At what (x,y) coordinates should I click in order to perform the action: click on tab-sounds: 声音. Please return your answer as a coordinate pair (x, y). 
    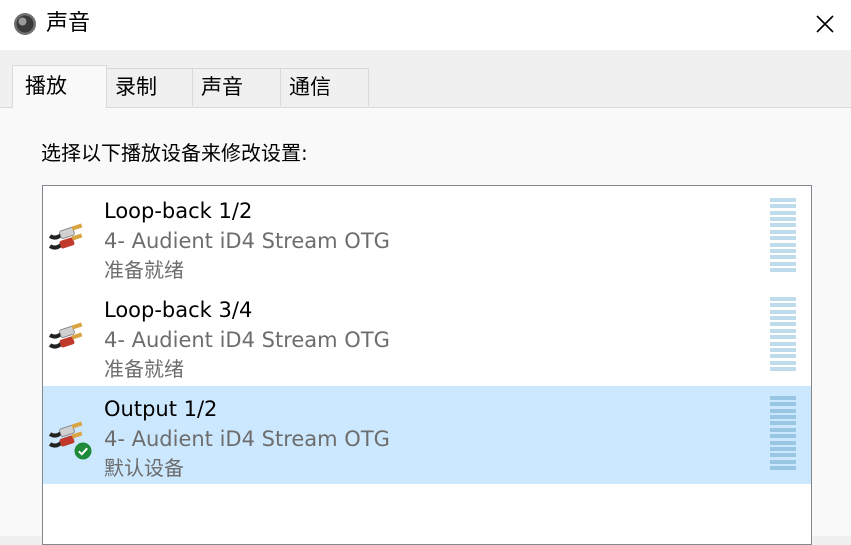
    Looking at the image, I should click on (236, 87).